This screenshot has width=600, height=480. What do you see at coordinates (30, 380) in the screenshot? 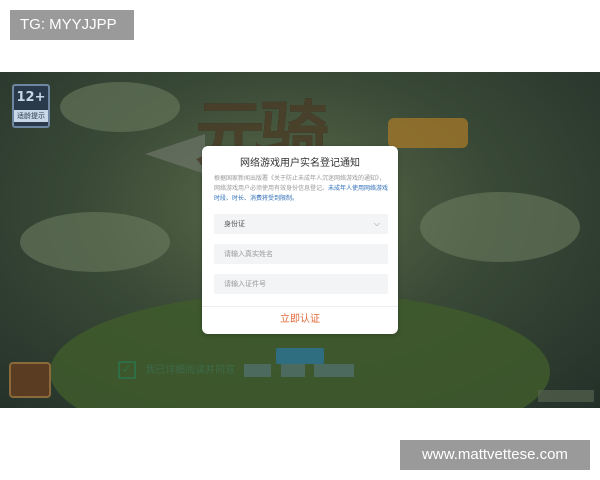
I see `settings-button` at bounding box center [30, 380].